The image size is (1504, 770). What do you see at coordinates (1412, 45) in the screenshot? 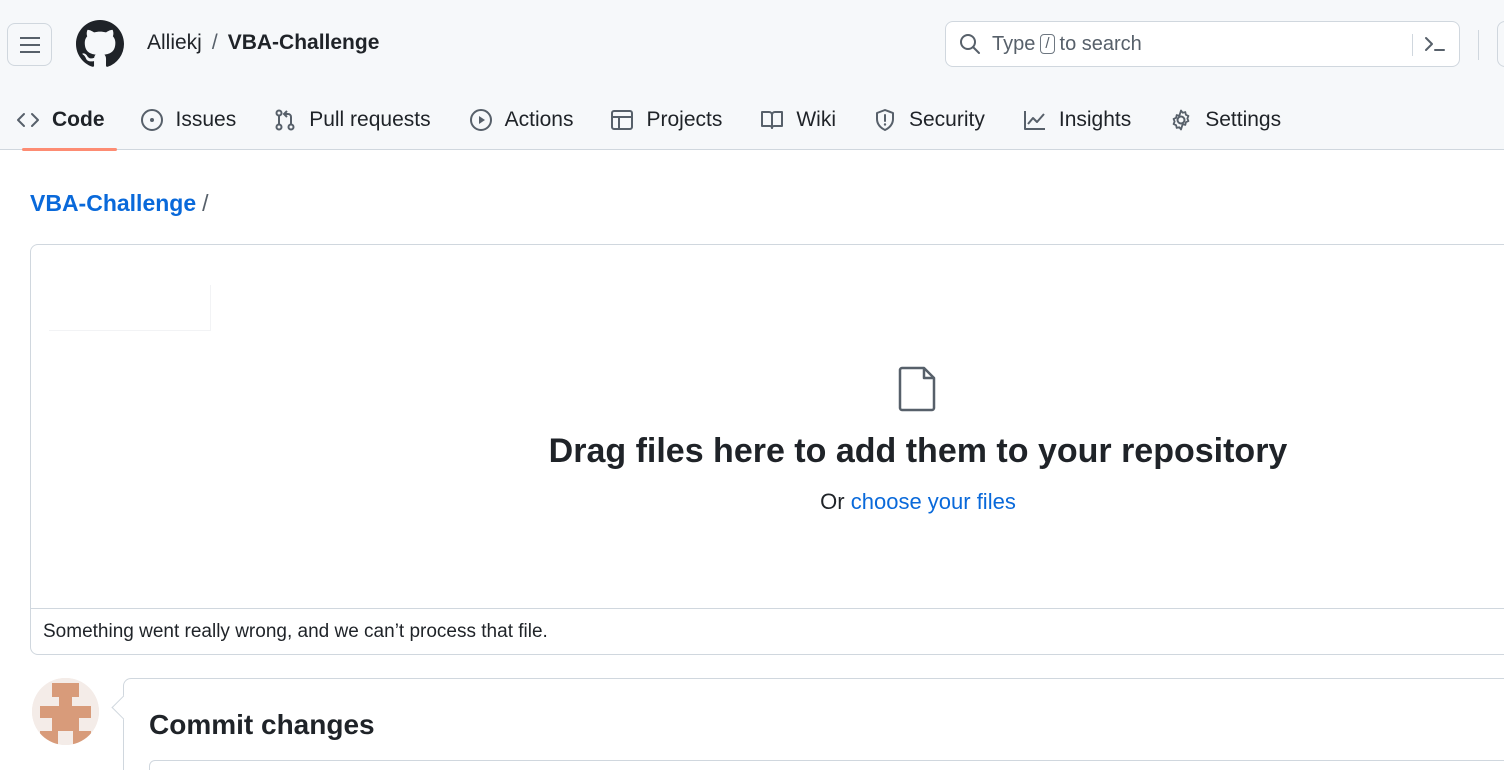
I see `search-divider` at bounding box center [1412, 45].